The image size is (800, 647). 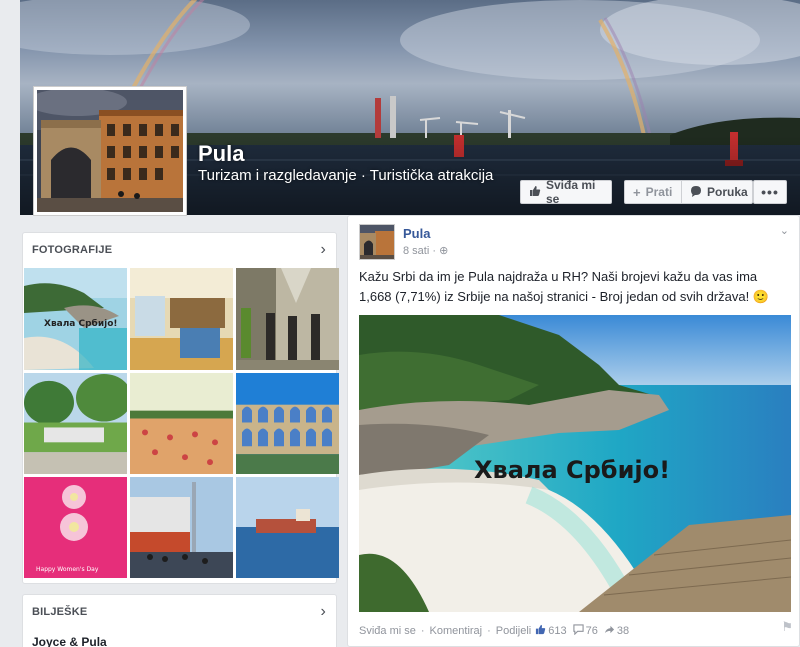 What do you see at coordinates (440, 251) in the screenshot?
I see `globe-icon: · ⊕` at bounding box center [440, 251].